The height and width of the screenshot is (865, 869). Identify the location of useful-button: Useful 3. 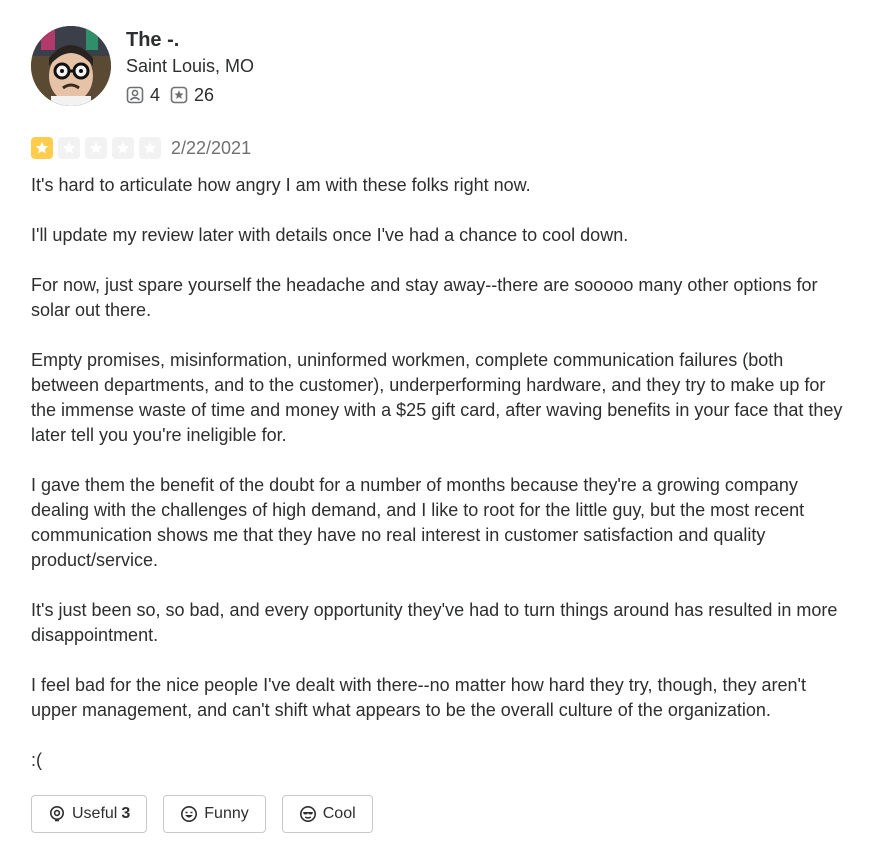
(89, 814).